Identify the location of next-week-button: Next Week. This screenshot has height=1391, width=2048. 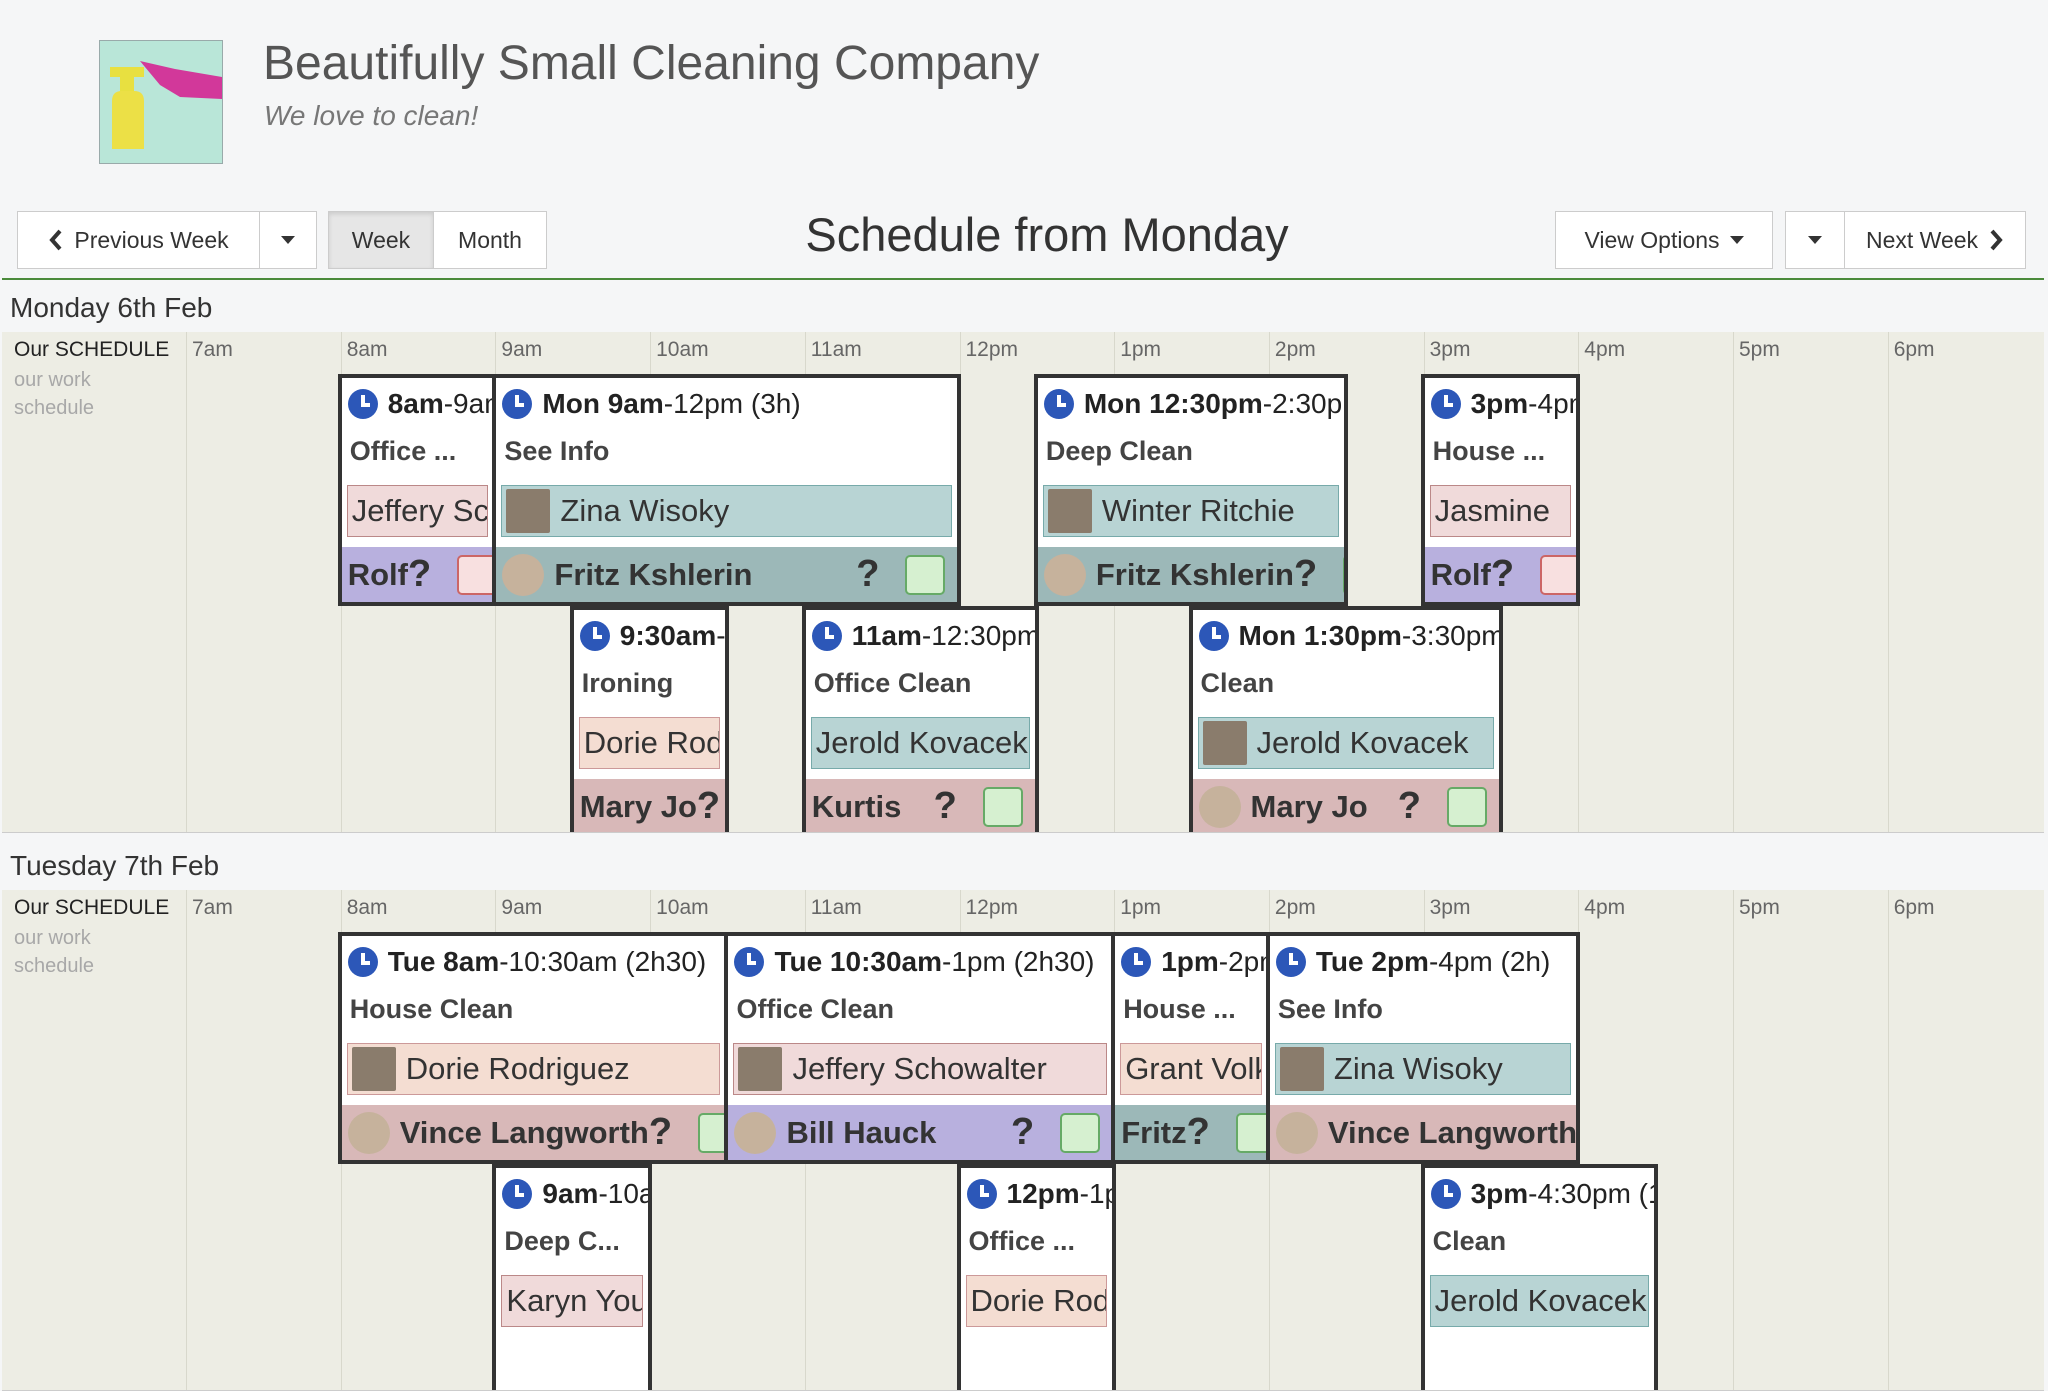
(1935, 240).